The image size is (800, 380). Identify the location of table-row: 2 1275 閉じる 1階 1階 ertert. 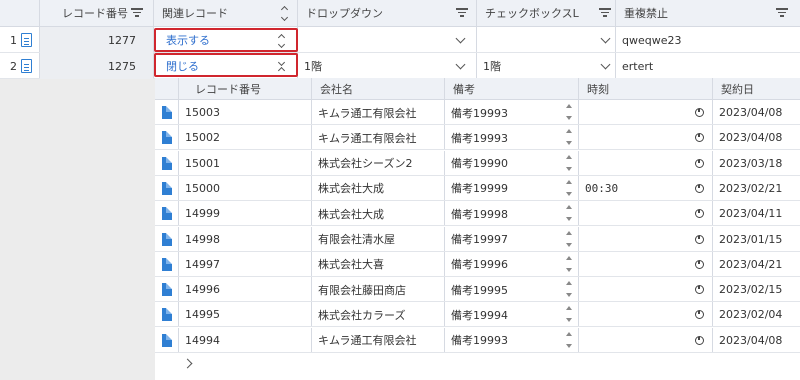
(400, 66).